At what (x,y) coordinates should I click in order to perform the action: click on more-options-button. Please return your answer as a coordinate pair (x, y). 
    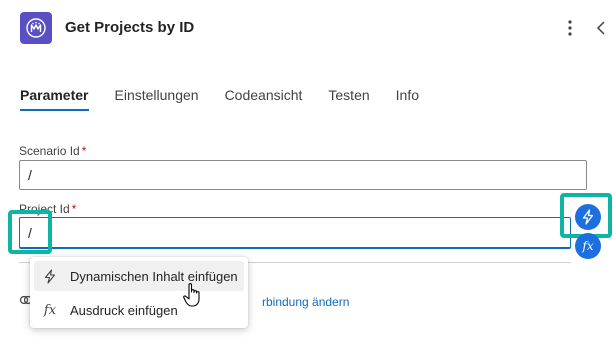
    Looking at the image, I should click on (570, 28).